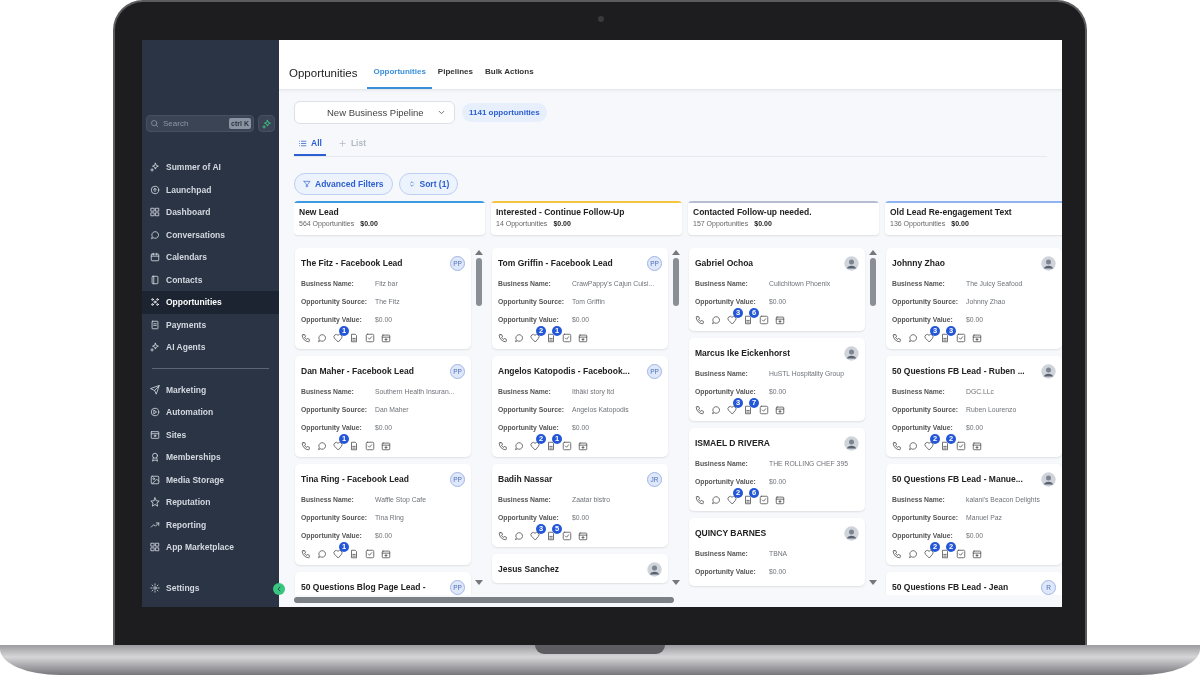  I want to click on tab: Bulk Actions, so click(509, 78).